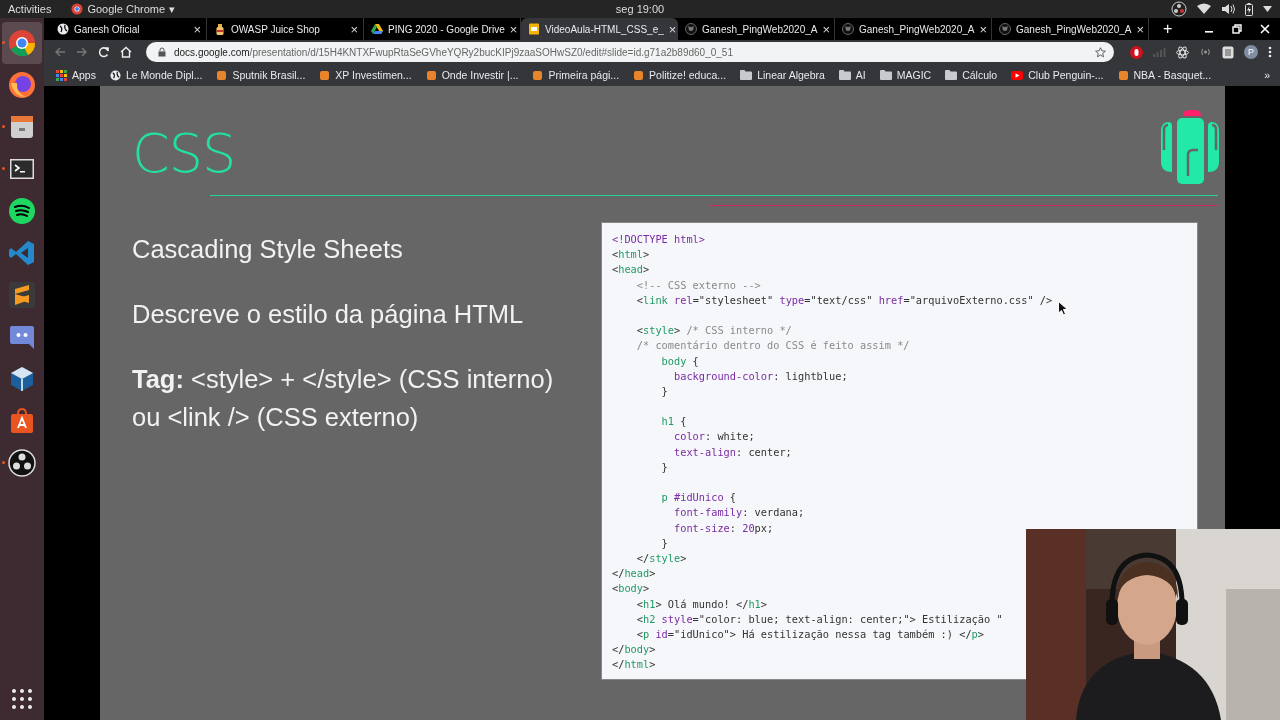  I want to click on dock-button, so click(22, 43).